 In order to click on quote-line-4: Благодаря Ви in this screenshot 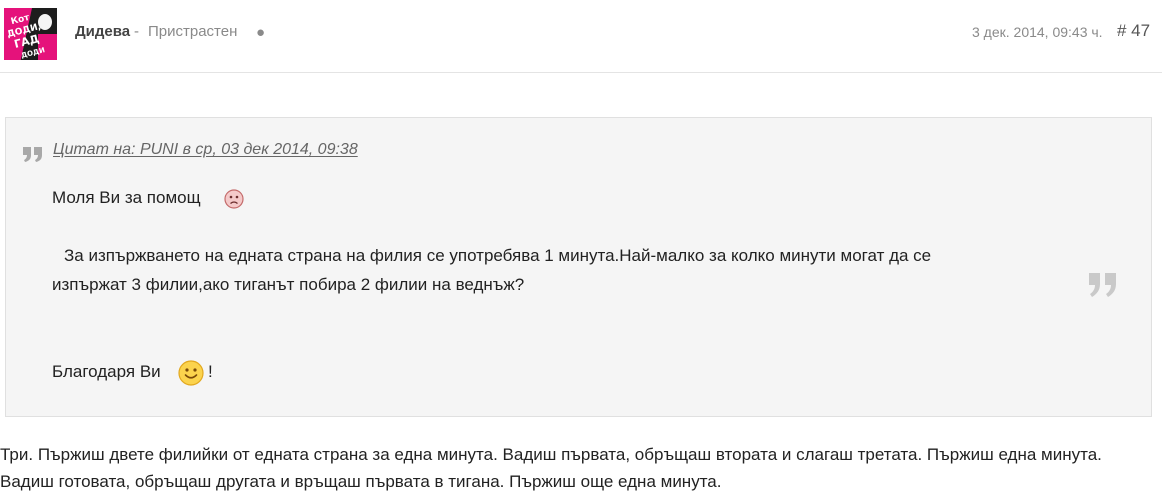, I will do `click(106, 371)`.